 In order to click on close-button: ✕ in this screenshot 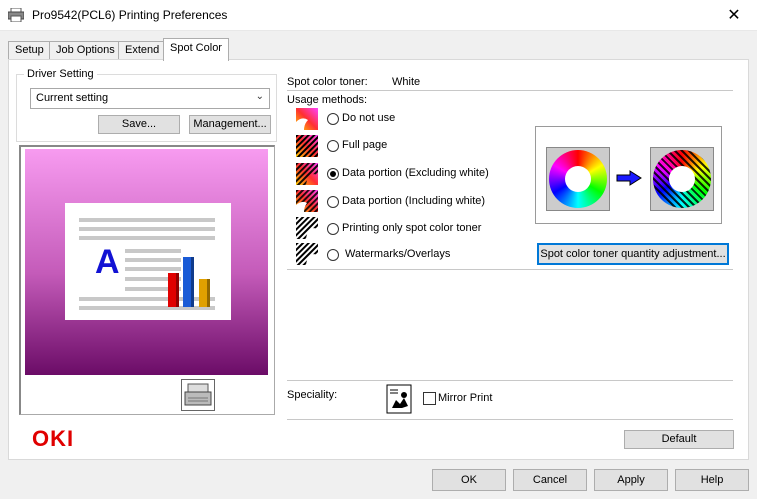, I will do `click(734, 15)`.